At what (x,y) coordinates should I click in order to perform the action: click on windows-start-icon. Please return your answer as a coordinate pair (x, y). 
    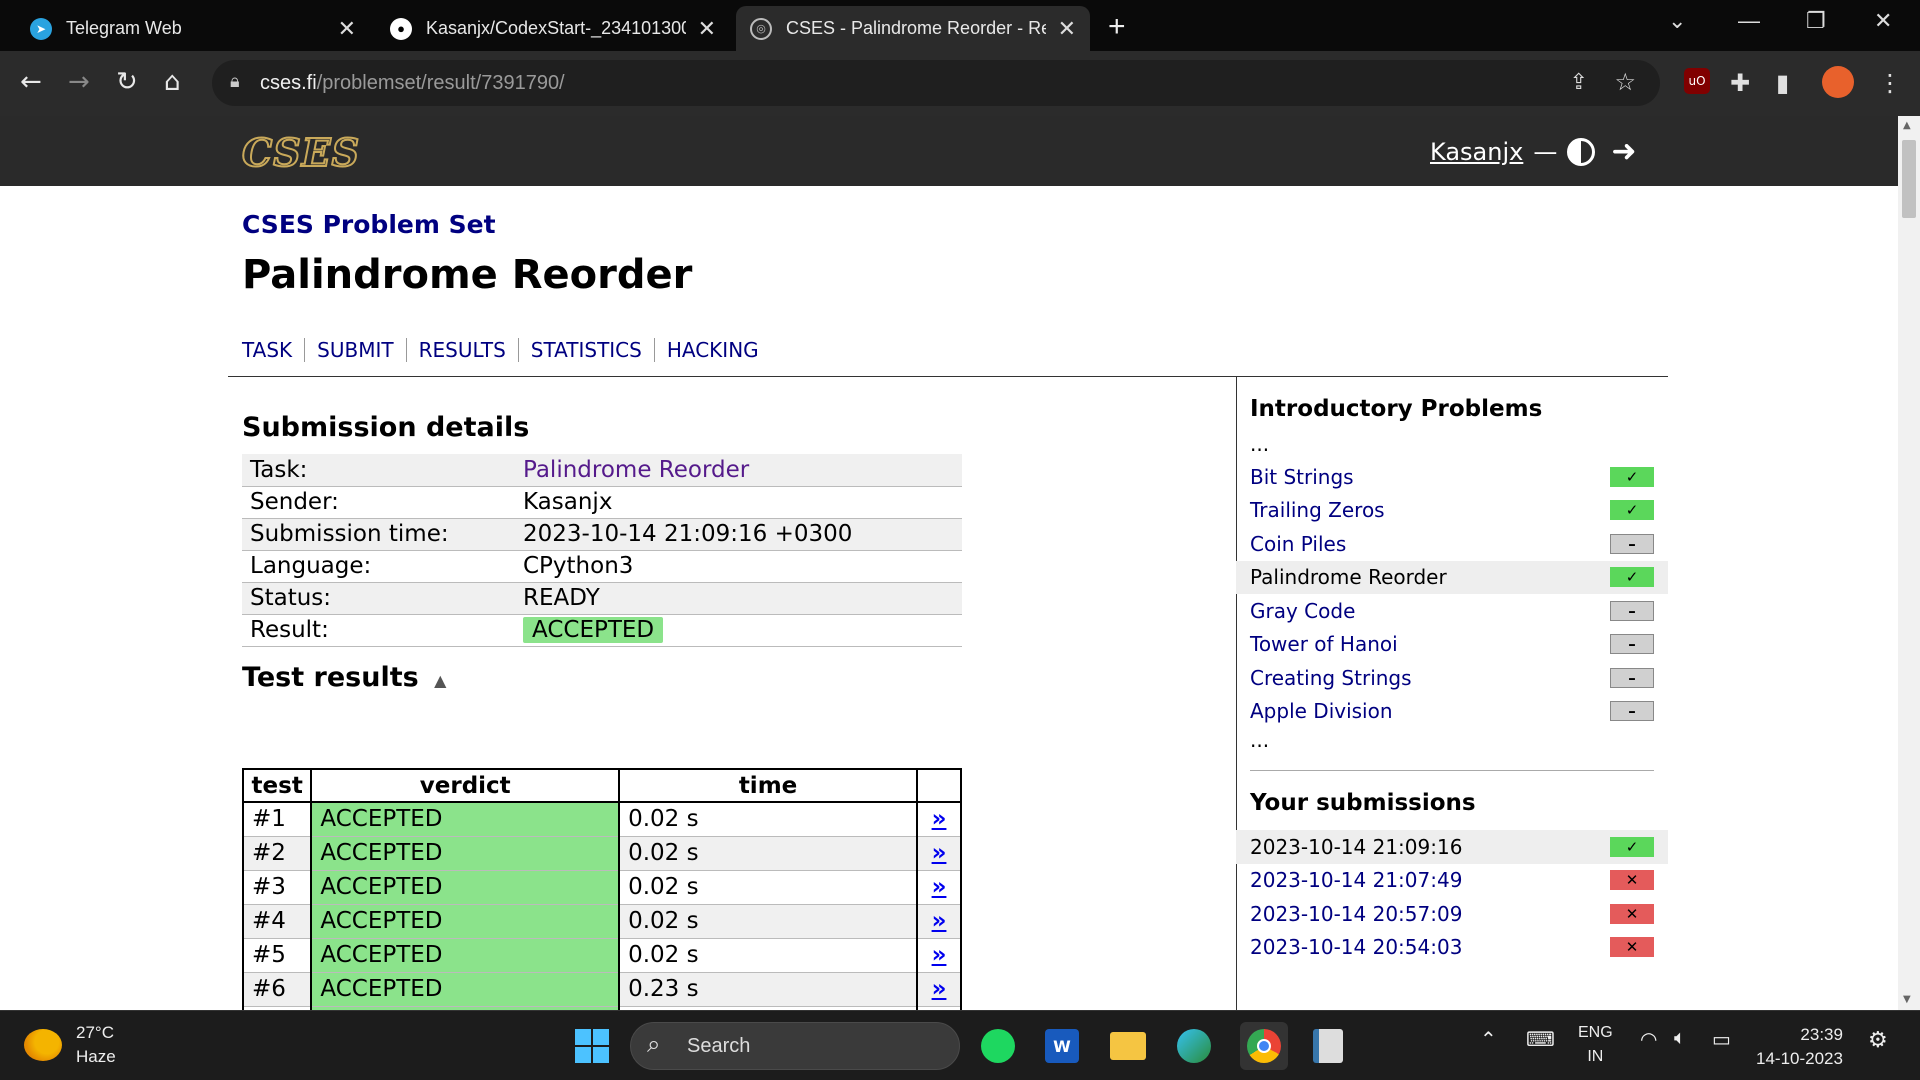
    Looking at the image, I should click on (592, 1046).